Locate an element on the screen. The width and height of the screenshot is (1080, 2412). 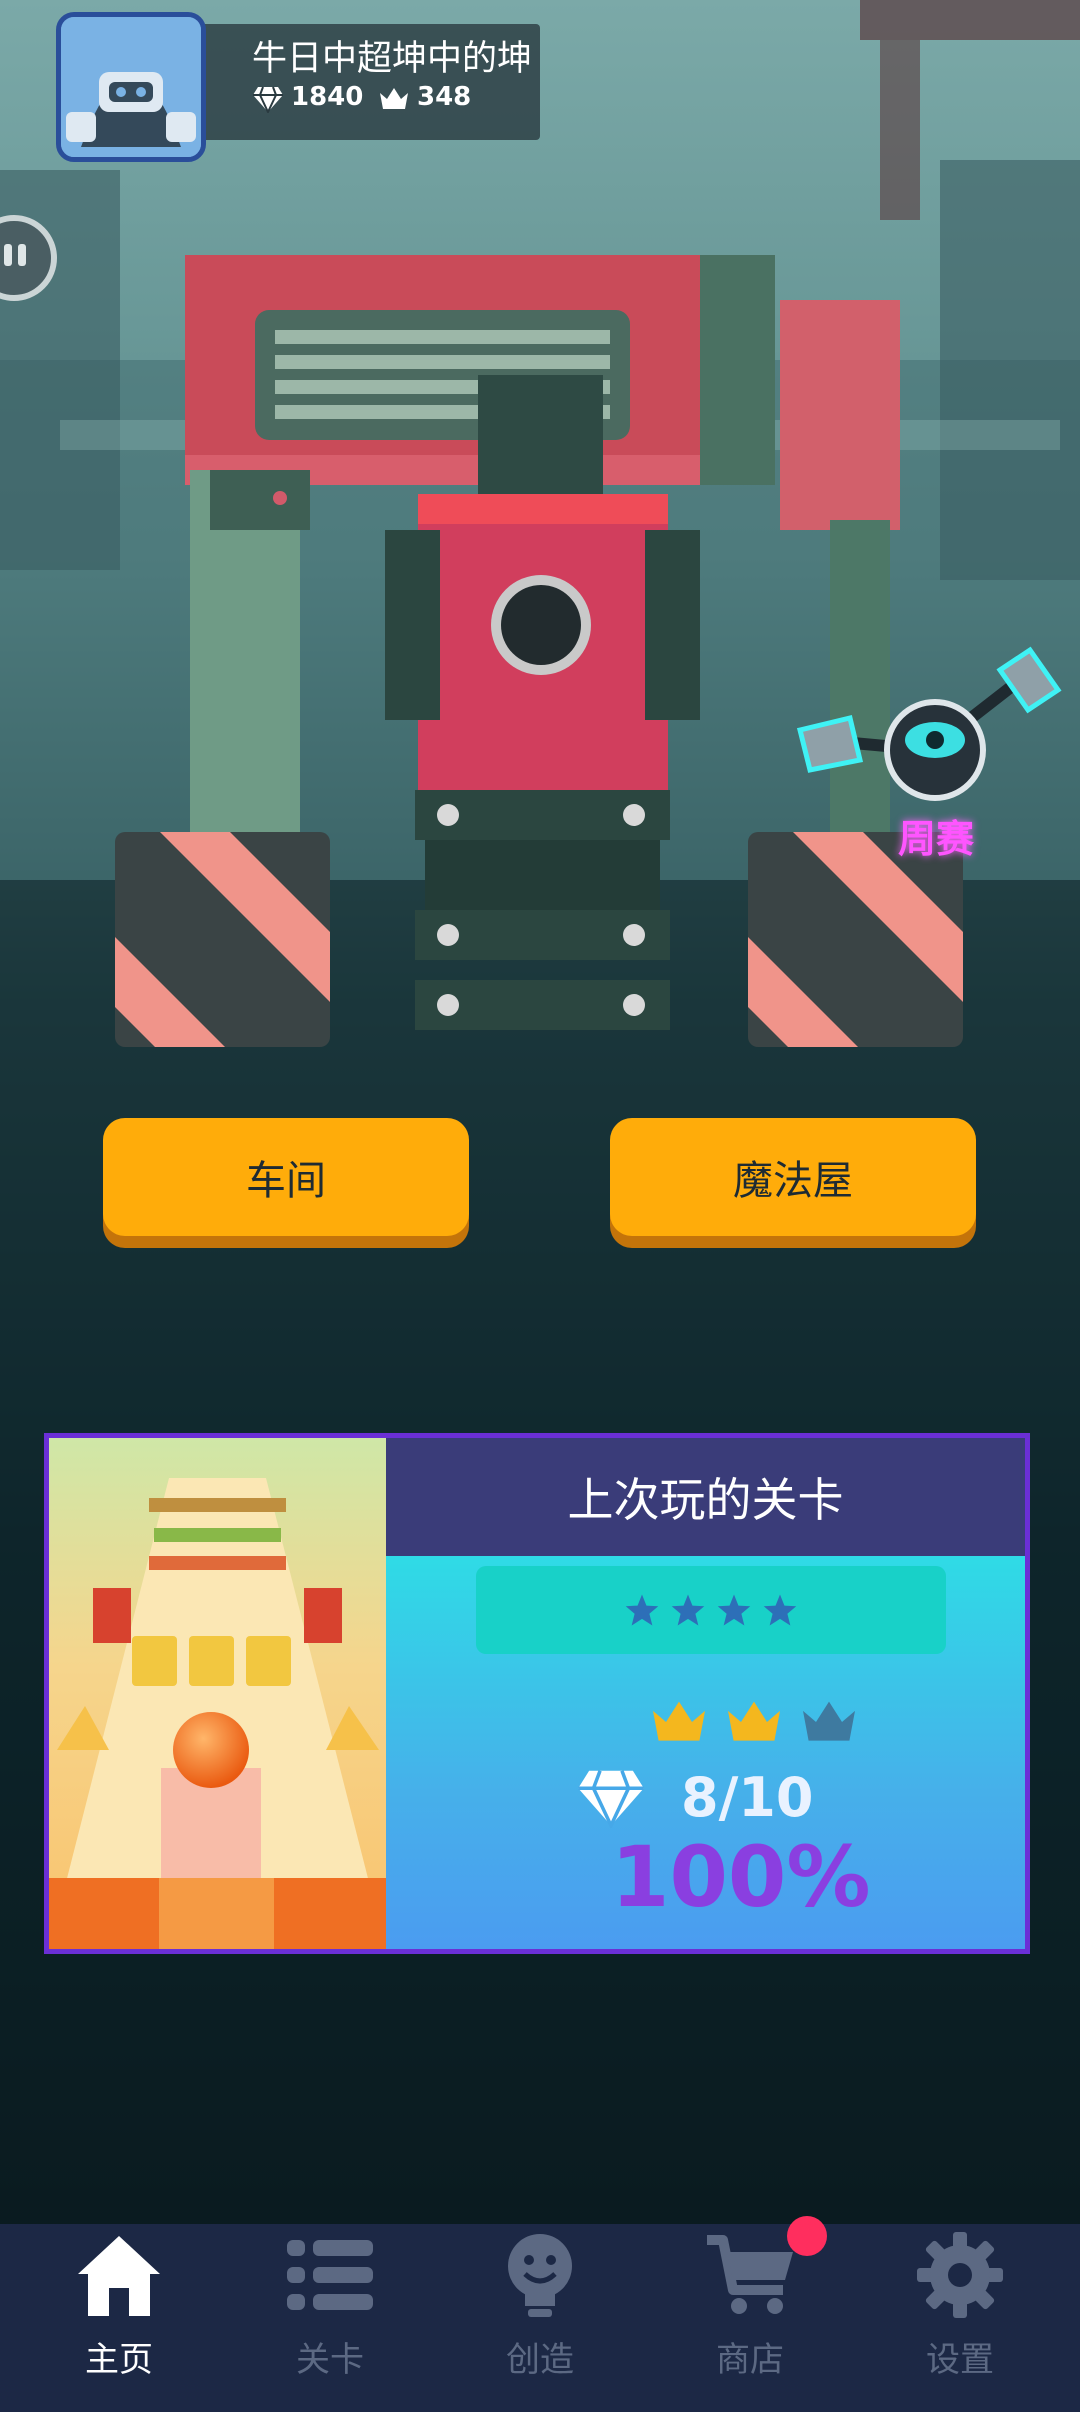
lightbulb-icon is located at coordinates (540, 2275).